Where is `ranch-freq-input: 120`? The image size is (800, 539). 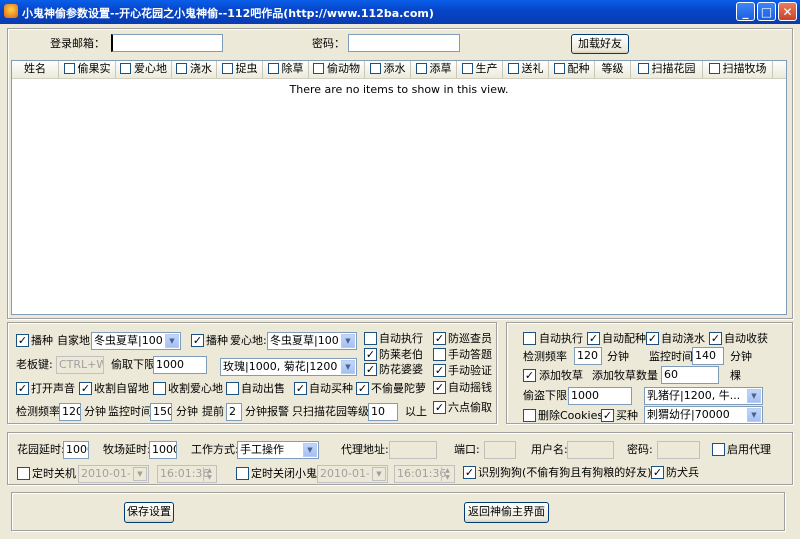
ranch-freq-input: 120 is located at coordinates (588, 356).